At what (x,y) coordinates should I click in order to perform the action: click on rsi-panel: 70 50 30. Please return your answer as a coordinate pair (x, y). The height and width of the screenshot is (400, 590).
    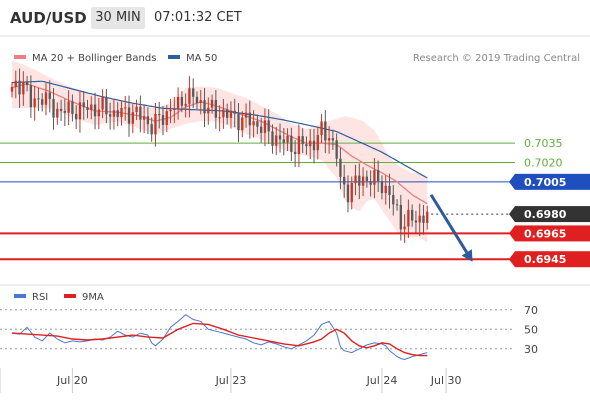
    Looking at the image, I should click on (269, 332).